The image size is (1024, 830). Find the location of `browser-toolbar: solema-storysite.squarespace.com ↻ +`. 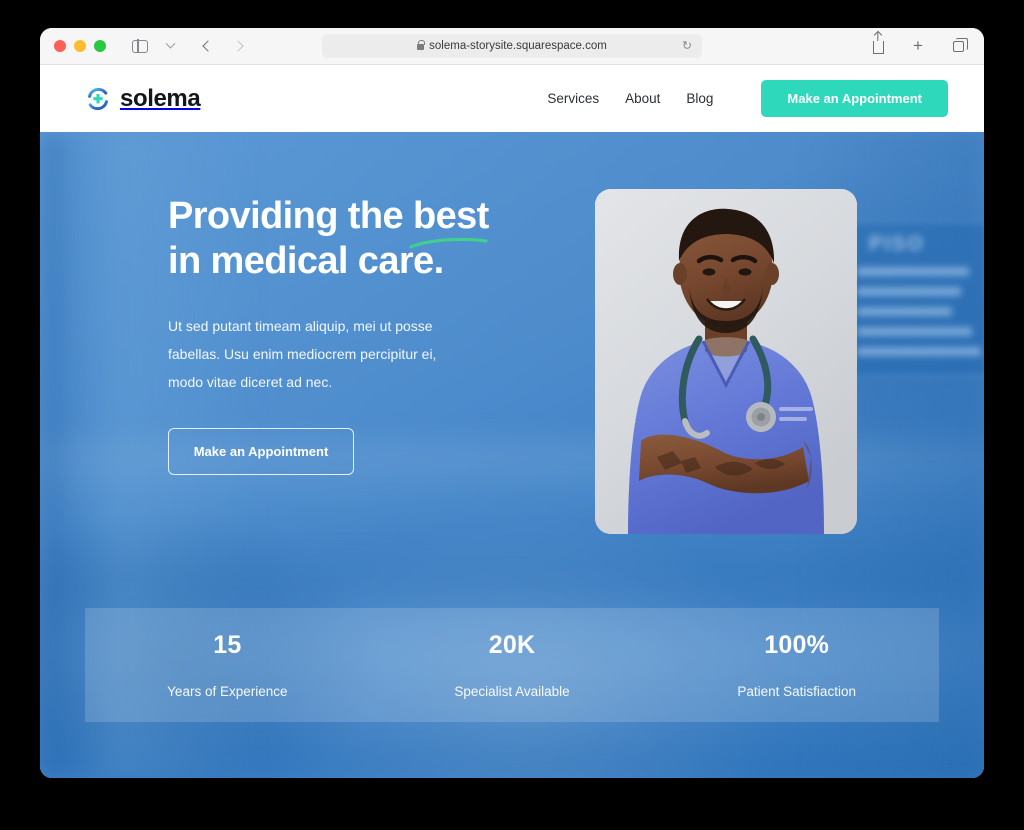

browser-toolbar: solema-storysite.squarespace.com ↻ + is located at coordinates (512, 46).